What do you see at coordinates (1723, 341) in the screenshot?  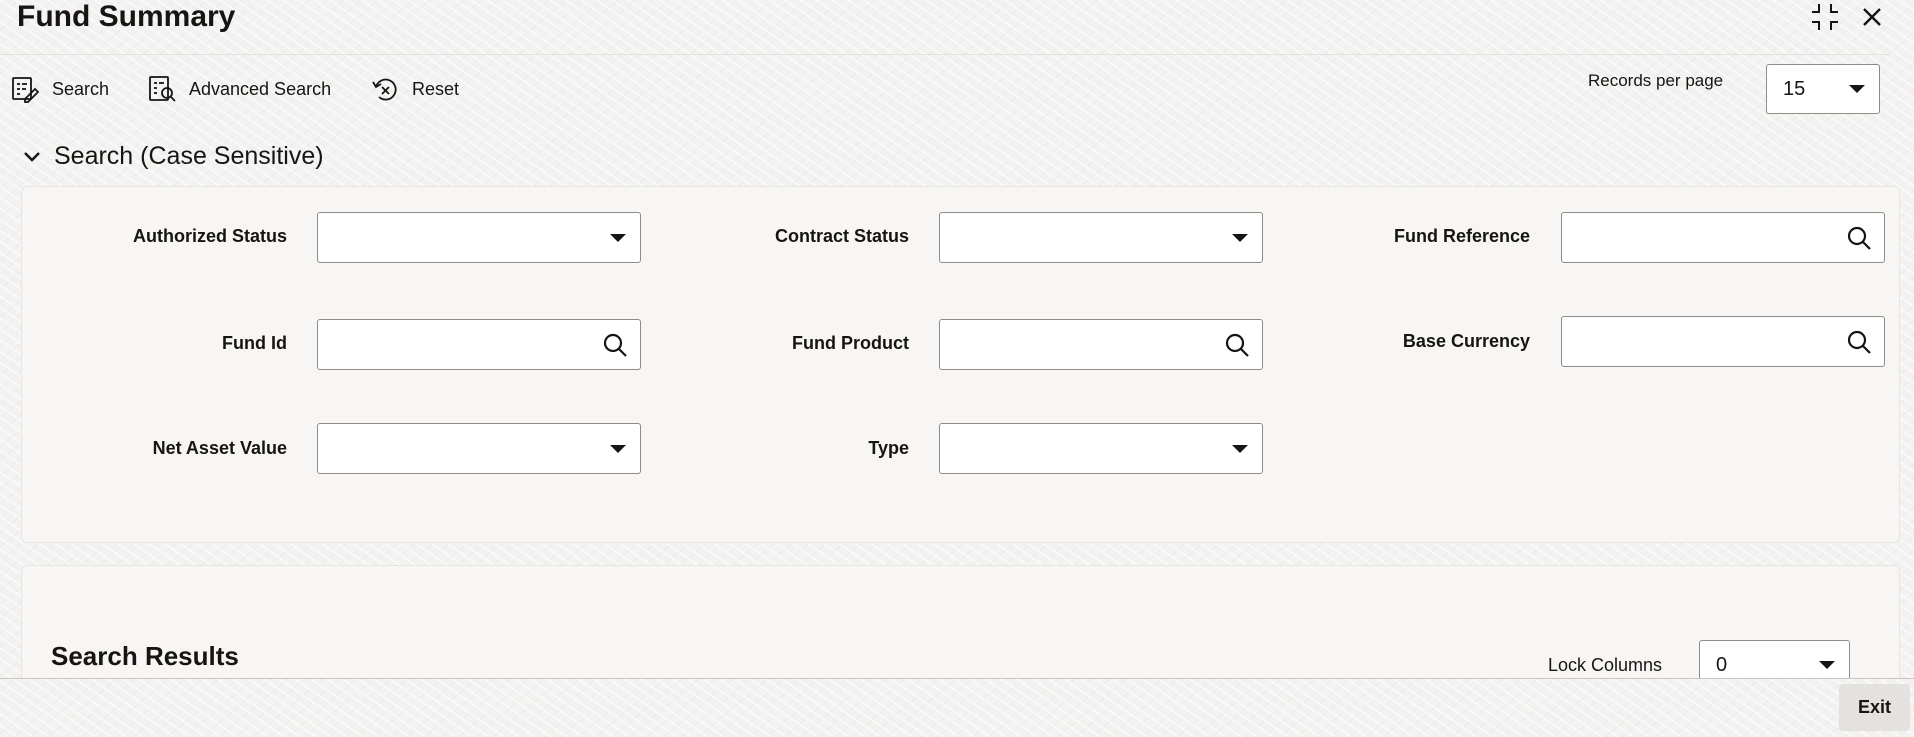 I see `base-currency-input` at bounding box center [1723, 341].